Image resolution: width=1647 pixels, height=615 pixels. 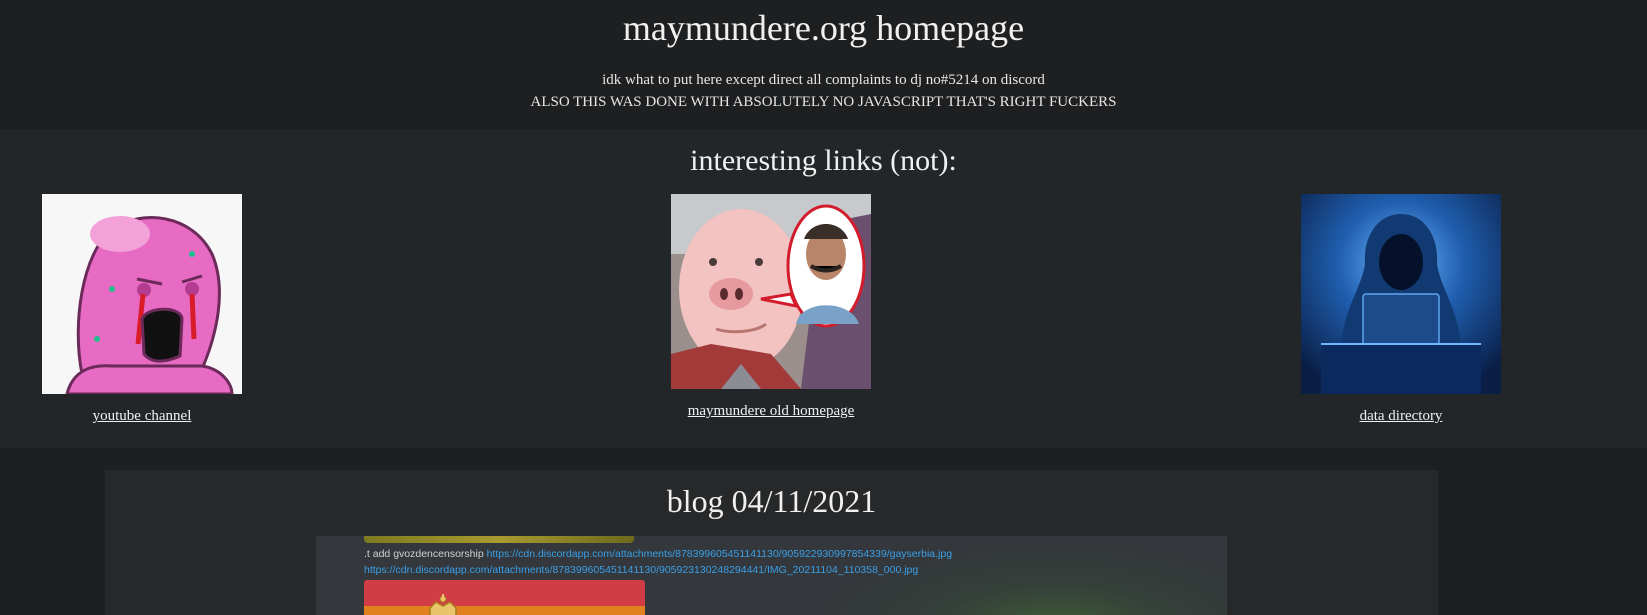 What do you see at coordinates (823, 28) in the screenshot?
I see `page-title: maymundere.org homepage` at bounding box center [823, 28].